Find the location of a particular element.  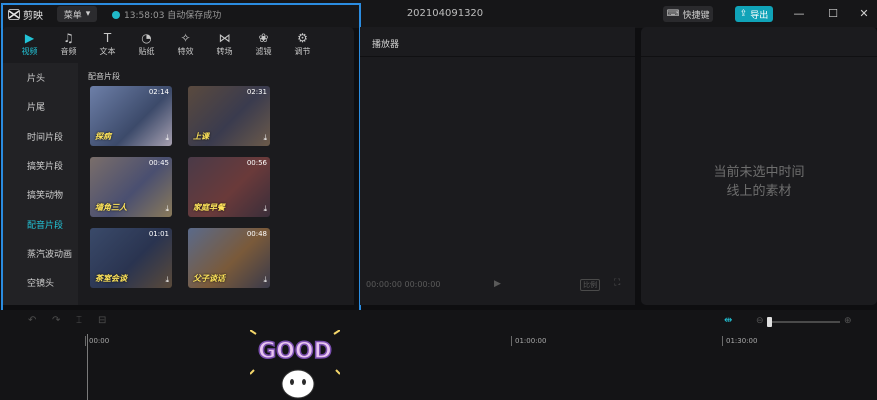

clip-thumbnail: 00:45 墙角三人 ⤓ is located at coordinates (131, 187).